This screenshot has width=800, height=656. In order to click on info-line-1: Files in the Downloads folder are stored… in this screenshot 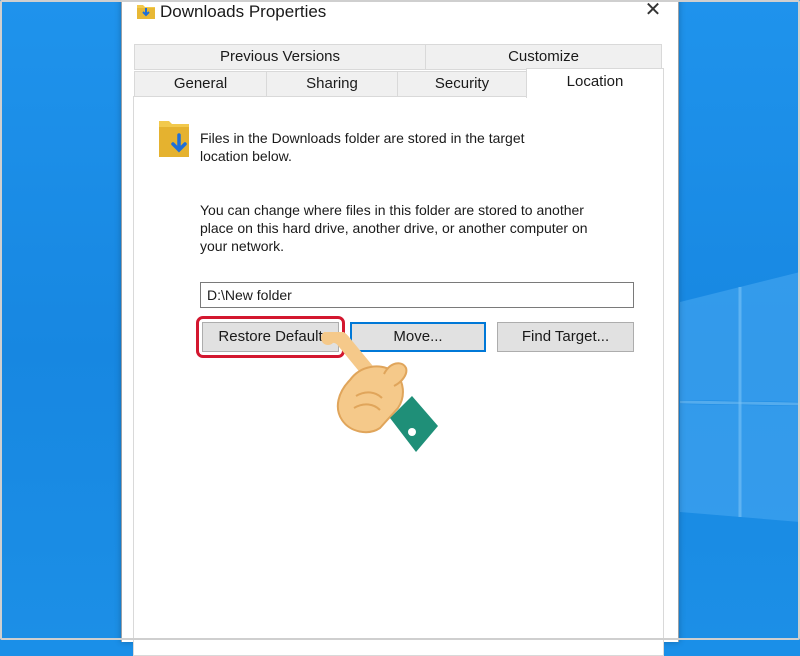, I will do `click(362, 138)`.